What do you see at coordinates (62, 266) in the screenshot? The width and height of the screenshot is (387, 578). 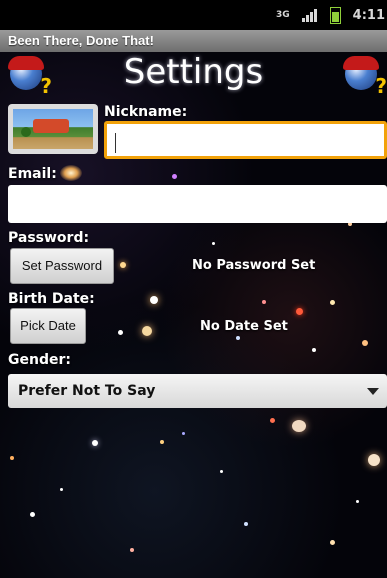 I see `set-password-button: Set Password` at bounding box center [62, 266].